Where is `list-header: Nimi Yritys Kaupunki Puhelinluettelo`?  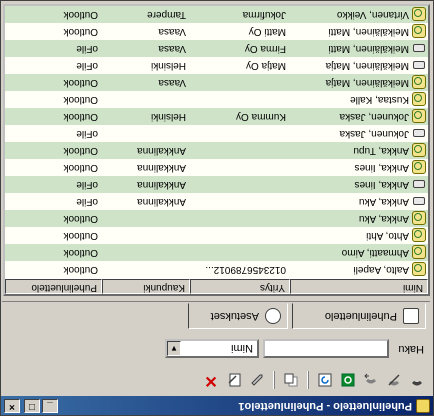
list-header: Nimi Yritys Kaupunki Puhelinluettelo is located at coordinates (216, 286).